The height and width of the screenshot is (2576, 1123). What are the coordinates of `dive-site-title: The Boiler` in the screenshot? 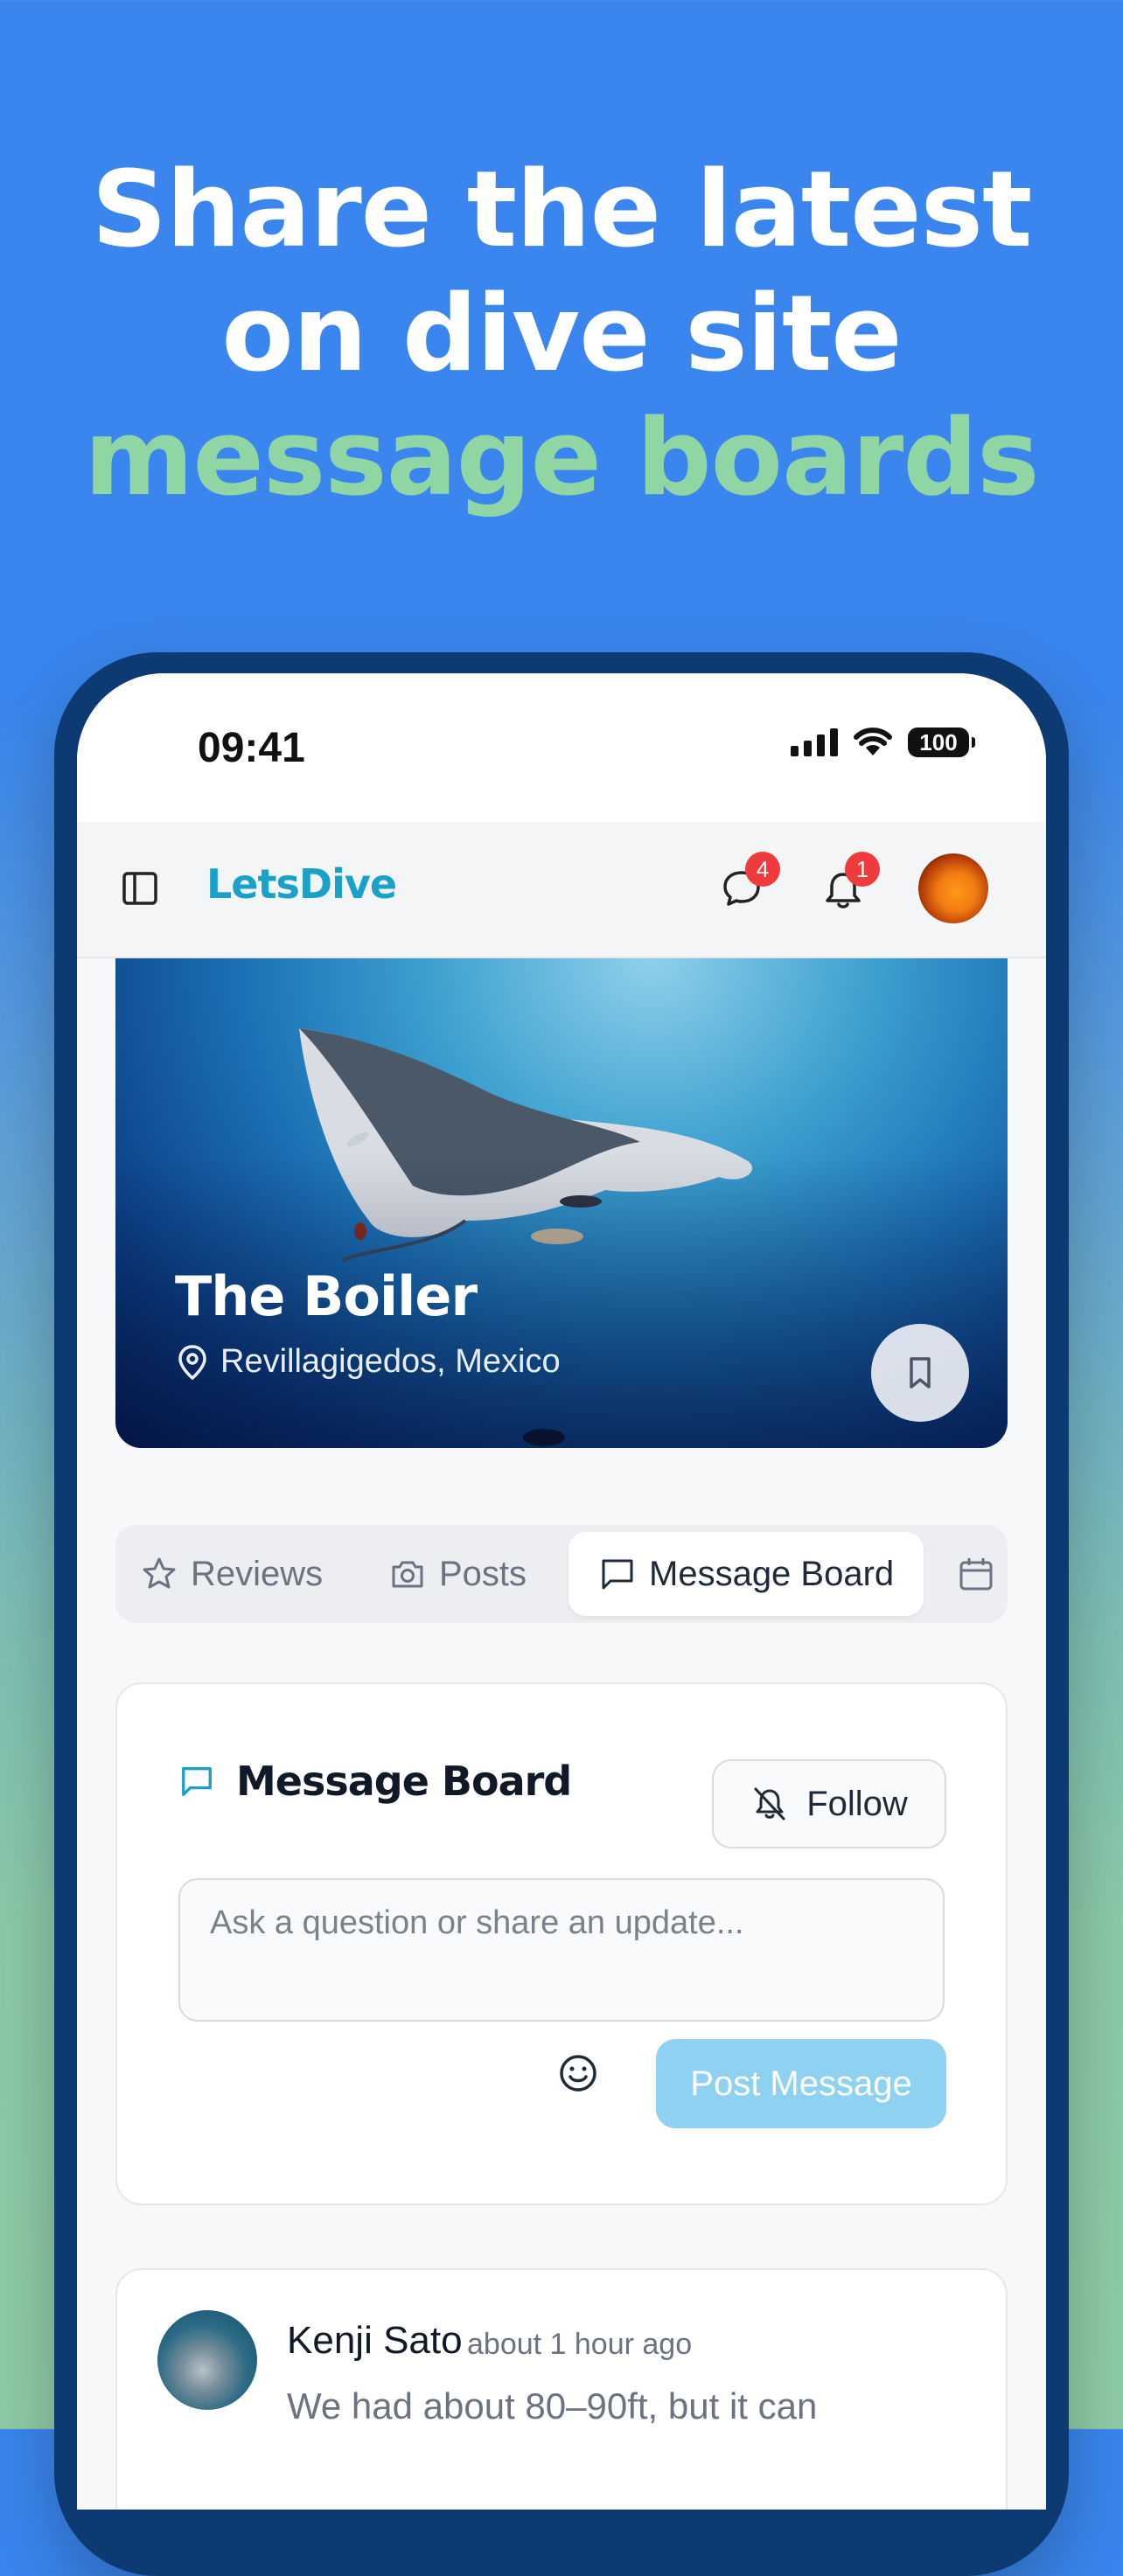 It's located at (326, 1296).